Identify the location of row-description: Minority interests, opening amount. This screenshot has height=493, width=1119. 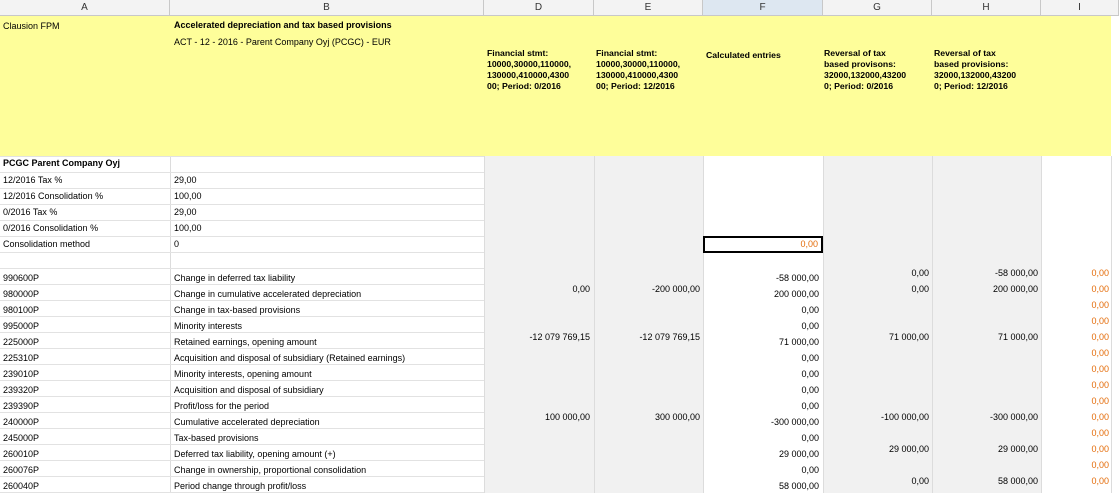
(243, 374).